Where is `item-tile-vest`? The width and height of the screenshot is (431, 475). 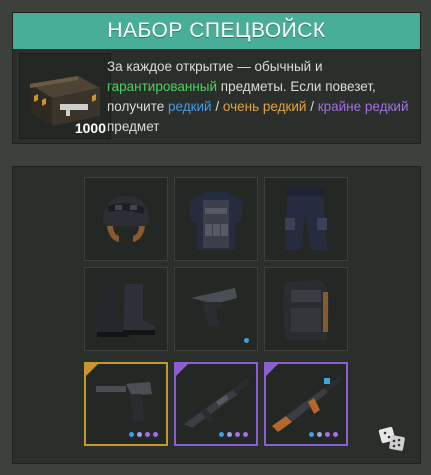
item-tile-vest is located at coordinates (216, 219).